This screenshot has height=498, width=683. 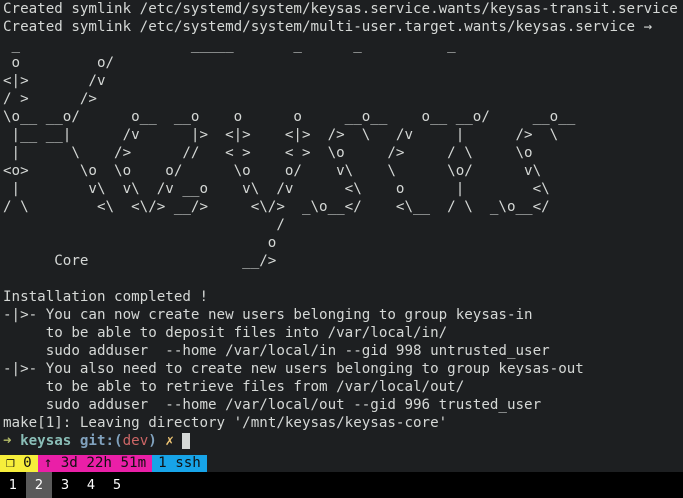 What do you see at coordinates (39, 485) in the screenshot?
I see `workspace-2-button: 2` at bounding box center [39, 485].